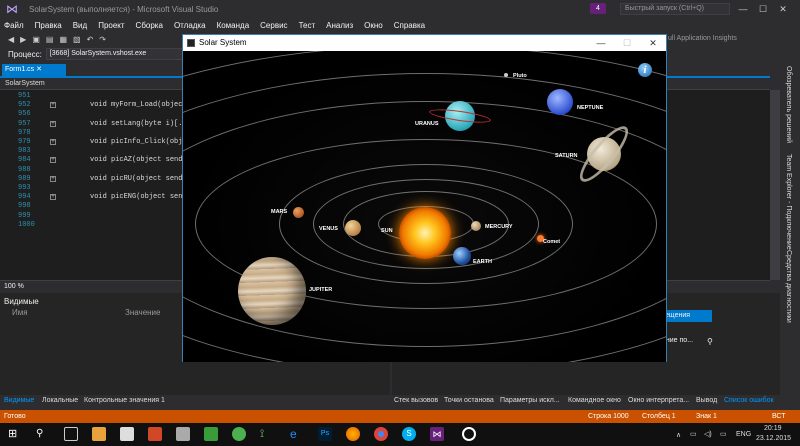 Image resolution: width=800 pixels, height=446 pixels. What do you see at coordinates (783, 9) in the screenshot?
I see `close-button: ✕` at bounding box center [783, 9].